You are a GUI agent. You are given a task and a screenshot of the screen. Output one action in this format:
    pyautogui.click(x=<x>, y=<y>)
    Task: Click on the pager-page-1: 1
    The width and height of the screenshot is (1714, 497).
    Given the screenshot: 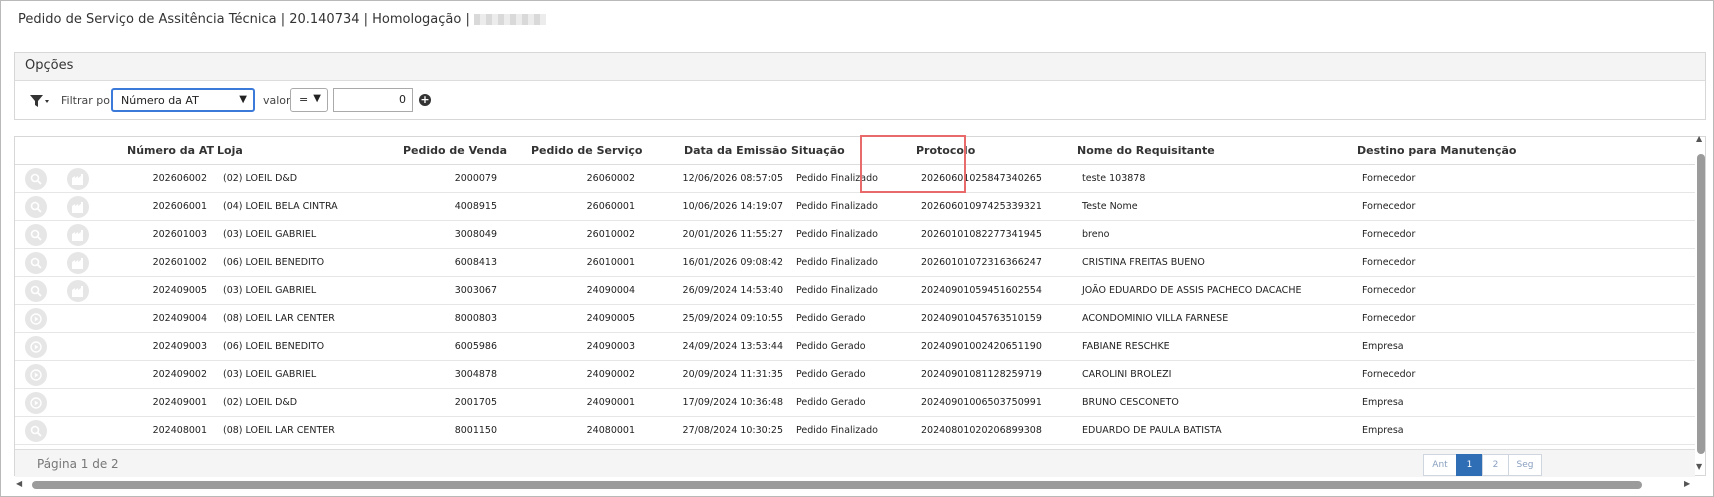 What is the action you would take?
    pyautogui.click(x=1469, y=465)
    